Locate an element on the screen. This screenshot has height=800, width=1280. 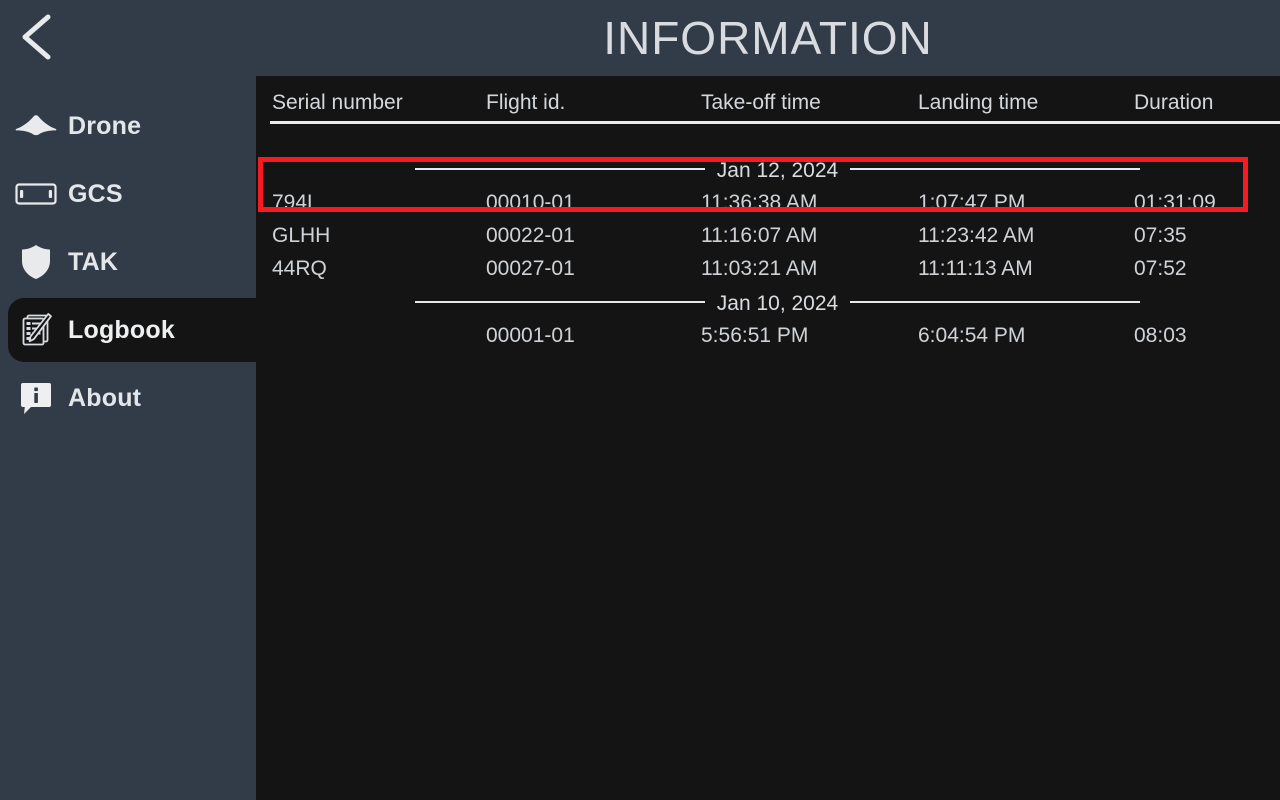
cell-serial-number: GLHH is located at coordinates (301, 235).